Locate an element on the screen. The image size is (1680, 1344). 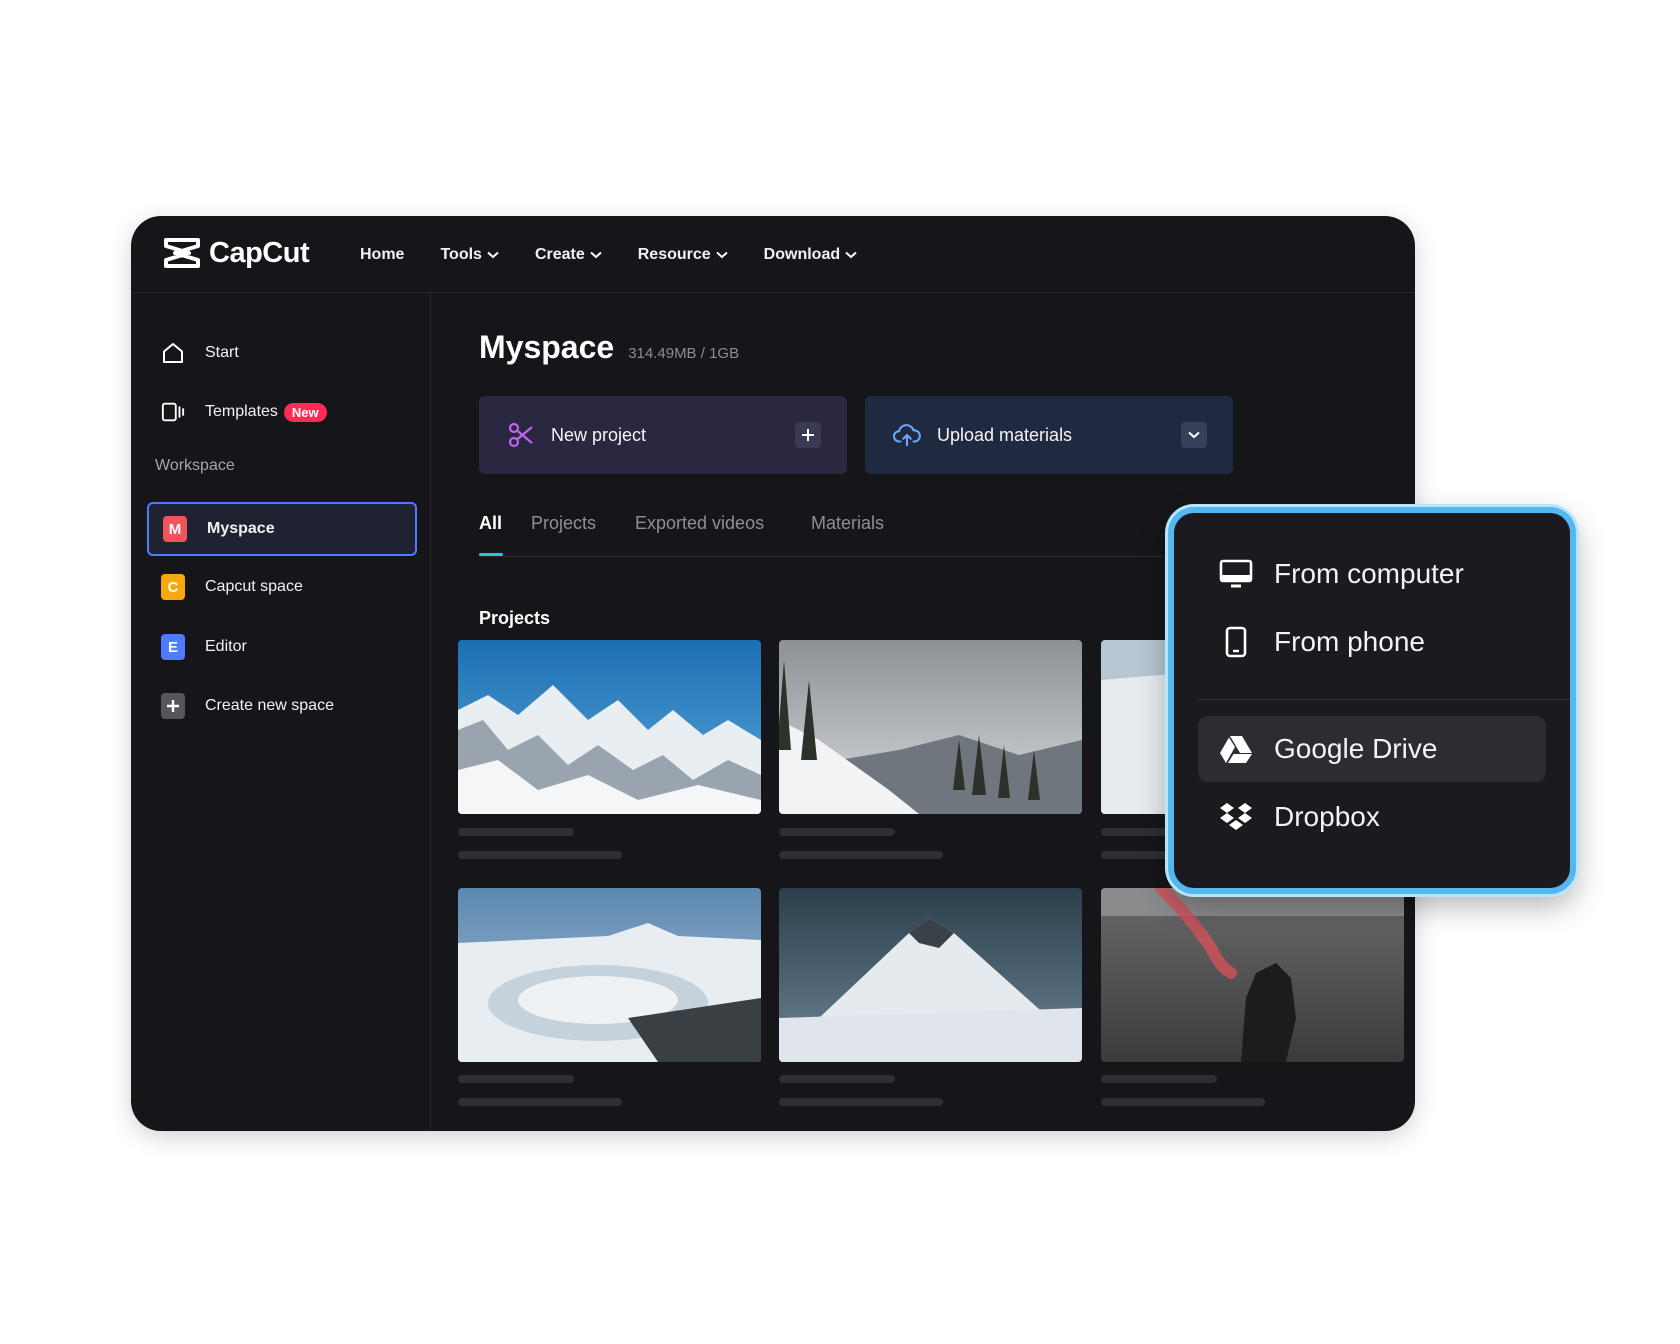
option-label: Dropbox is located at coordinates (1327, 816).